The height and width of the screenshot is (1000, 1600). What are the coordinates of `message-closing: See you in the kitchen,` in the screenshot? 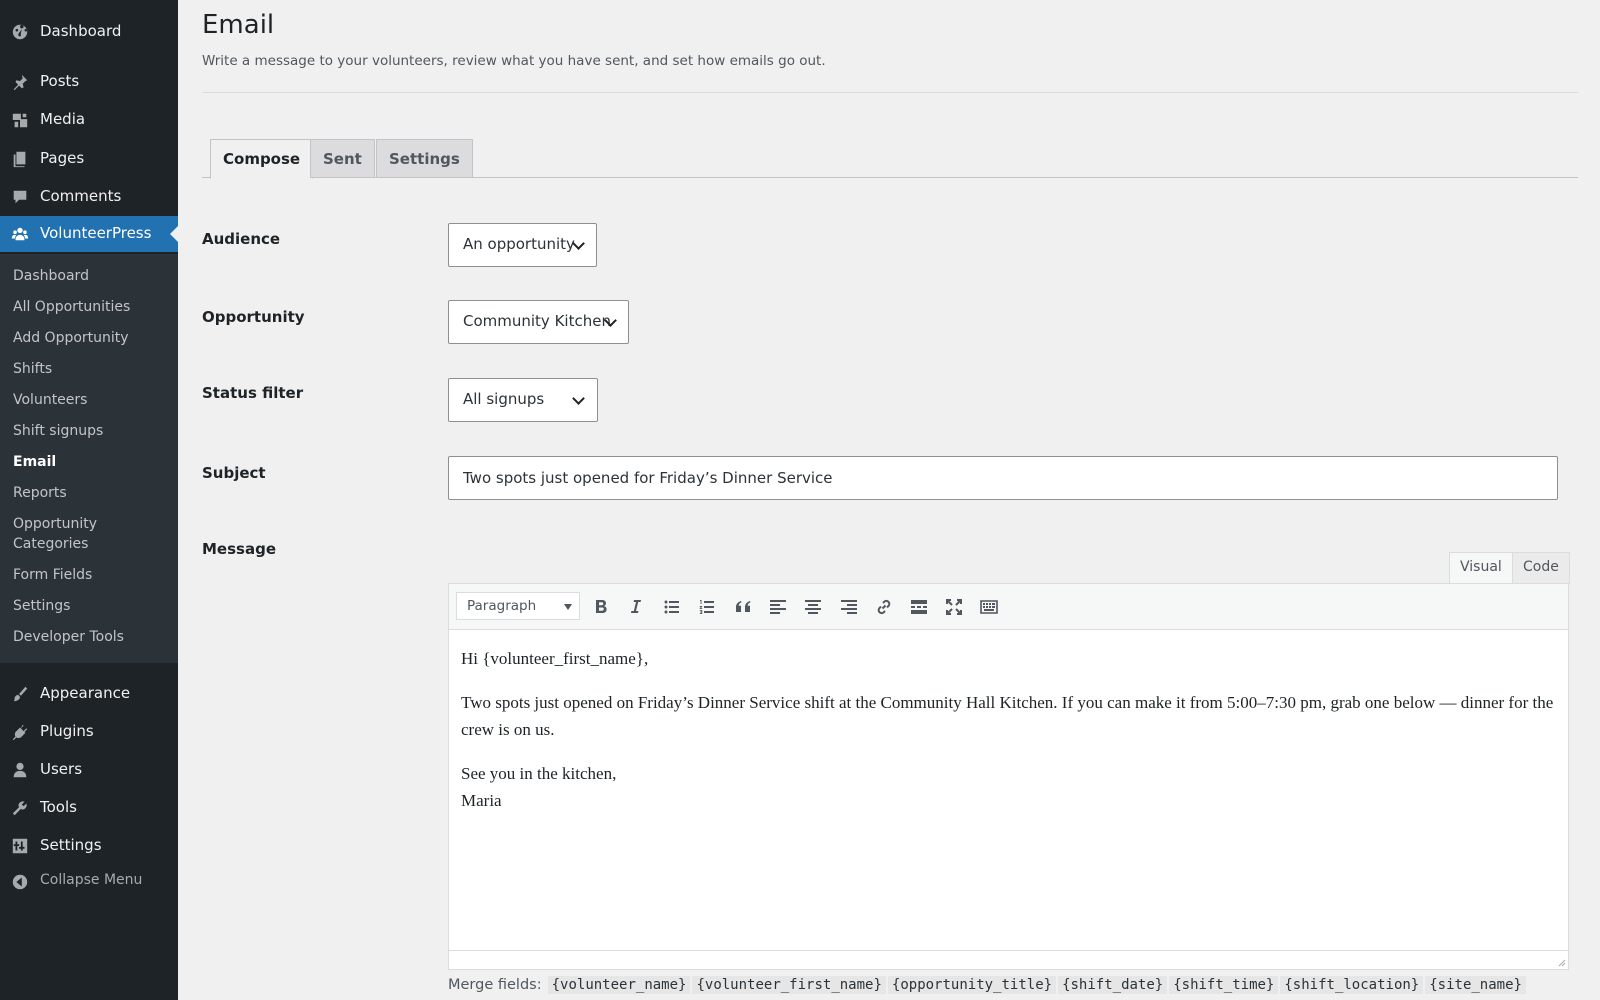 It's located at (539, 773).